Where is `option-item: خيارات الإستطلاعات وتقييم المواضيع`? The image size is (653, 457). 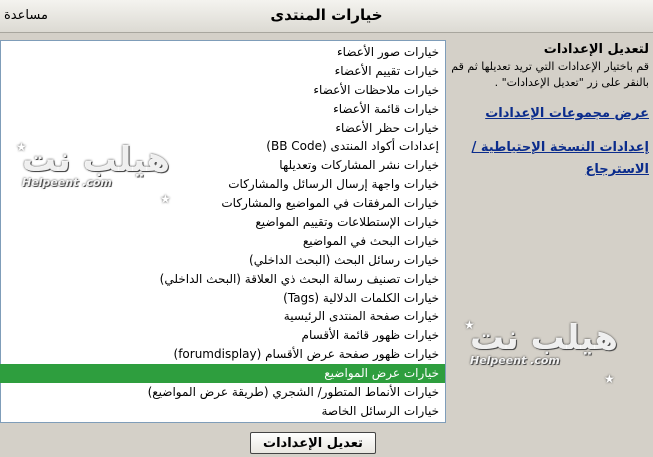
option-item: خيارات الإستطلاعات وتقييم المواضيع is located at coordinates (222, 222).